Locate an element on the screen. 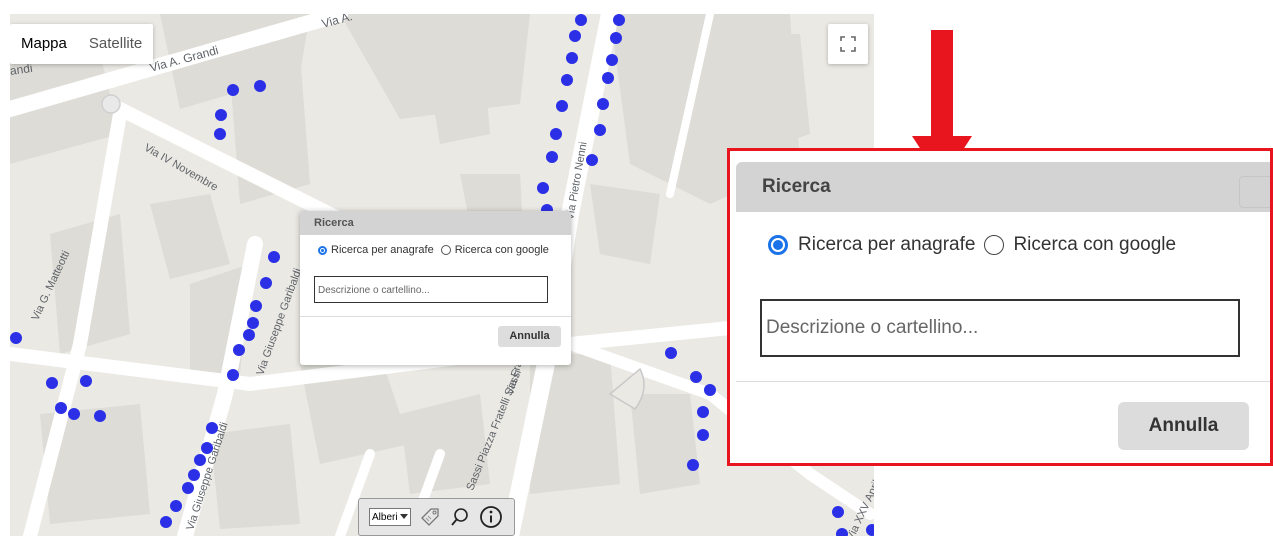 The height and width of the screenshot is (536, 1273). tab-map: Mappa is located at coordinates (44, 44).